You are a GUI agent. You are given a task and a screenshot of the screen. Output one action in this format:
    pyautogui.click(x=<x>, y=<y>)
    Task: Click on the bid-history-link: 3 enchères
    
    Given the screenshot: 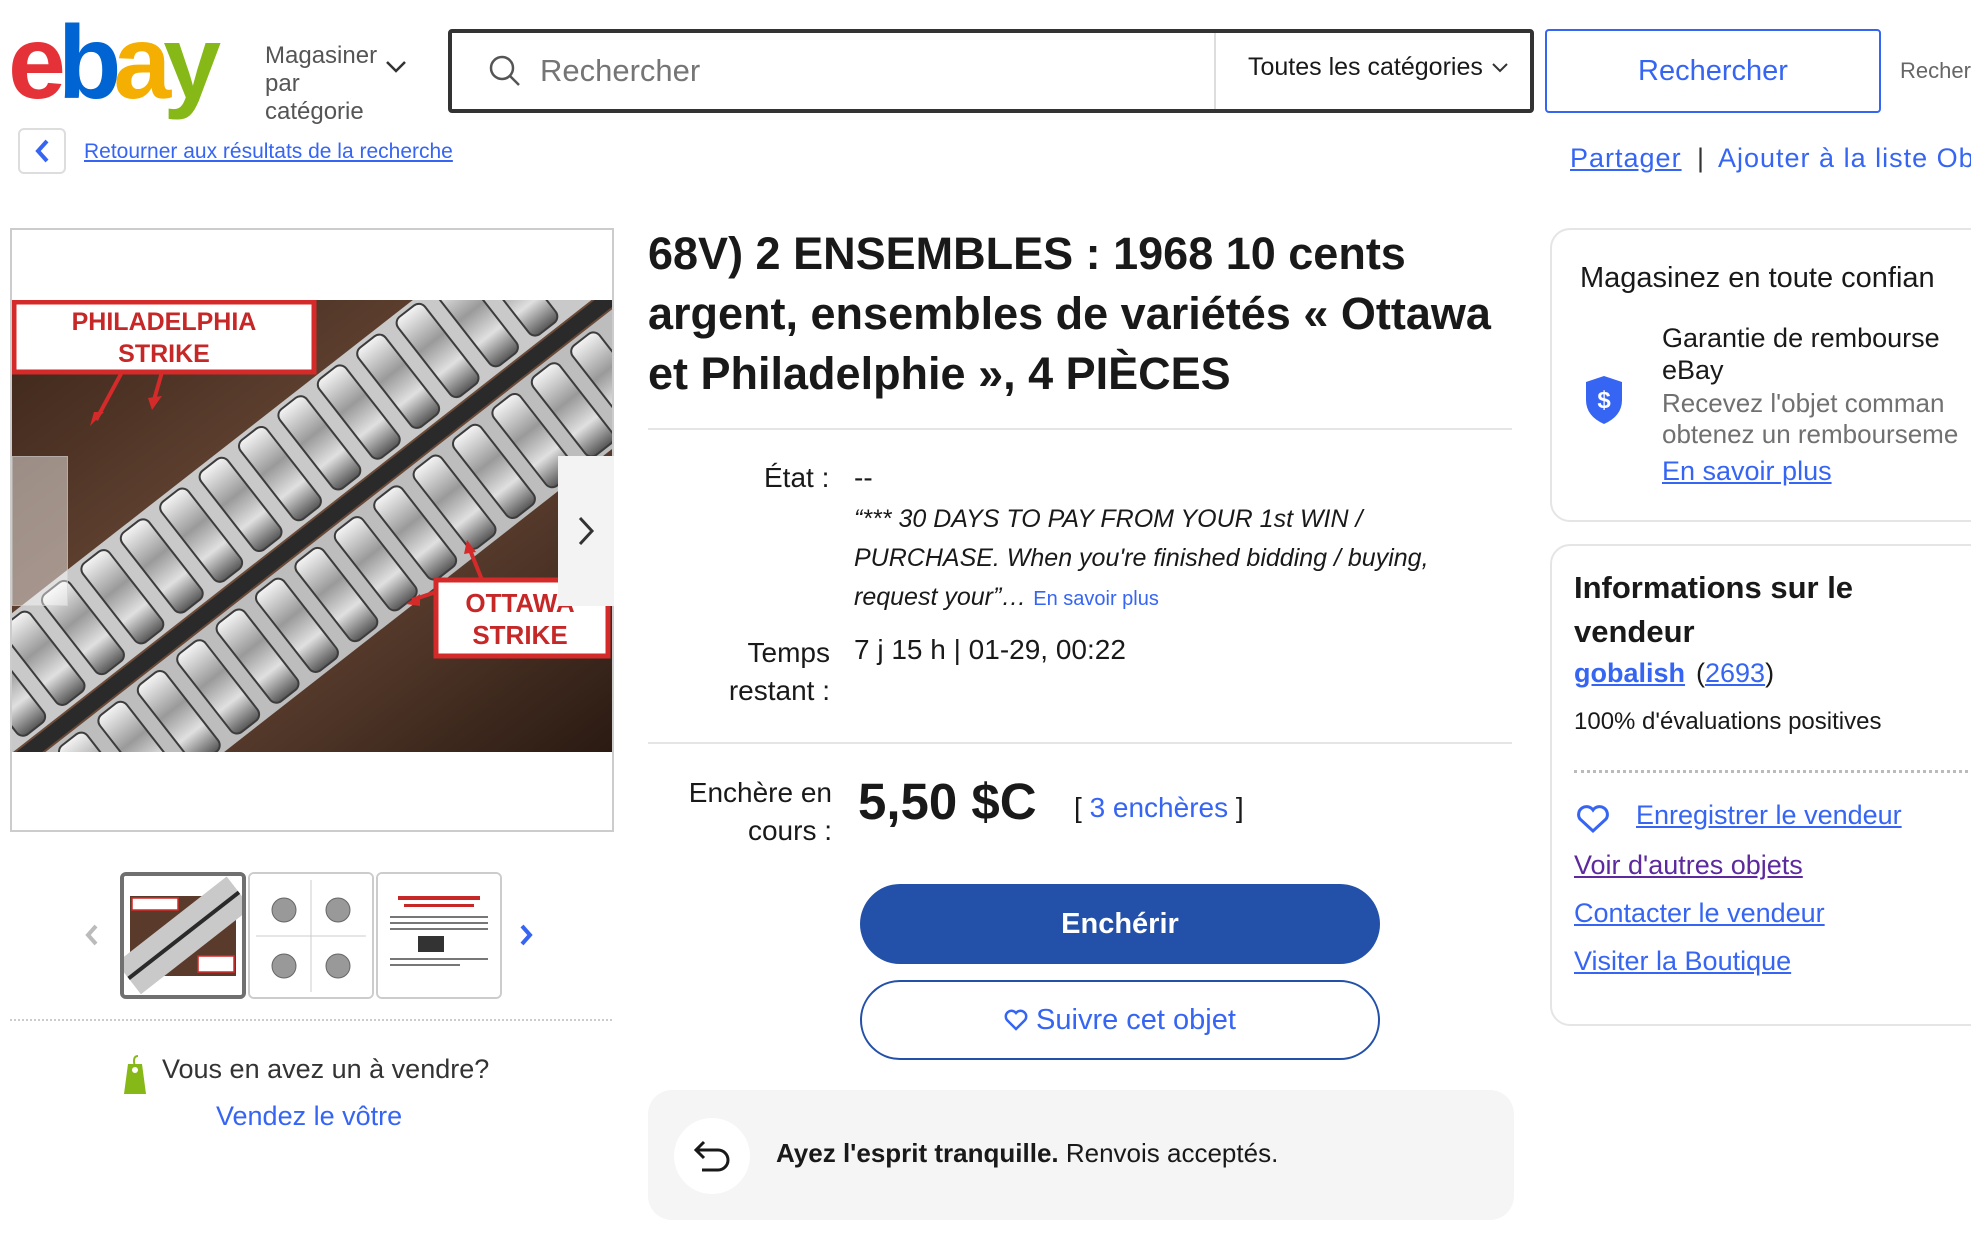 What is the action you would take?
    pyautogui.click(x=1159, y=807)
    